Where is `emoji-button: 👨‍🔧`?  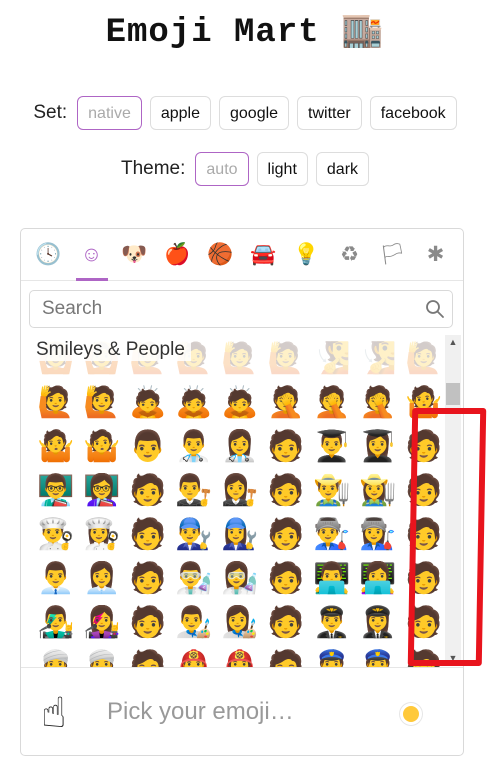 emoji-button: 👨‍🔧 is located at coordinates (194, 535).